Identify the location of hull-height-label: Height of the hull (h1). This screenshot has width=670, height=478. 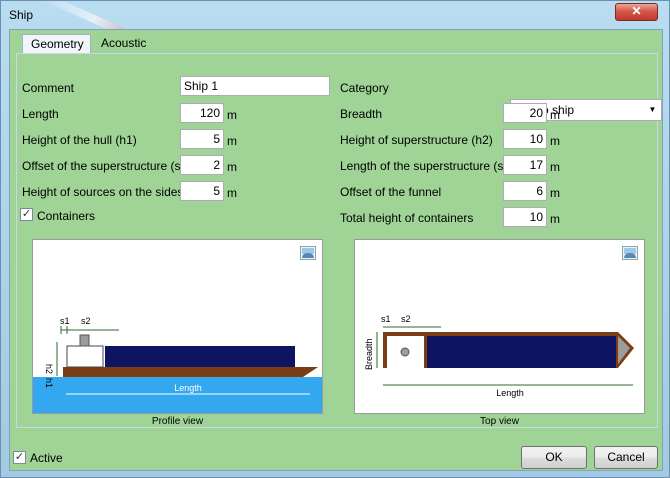
(79, 140).